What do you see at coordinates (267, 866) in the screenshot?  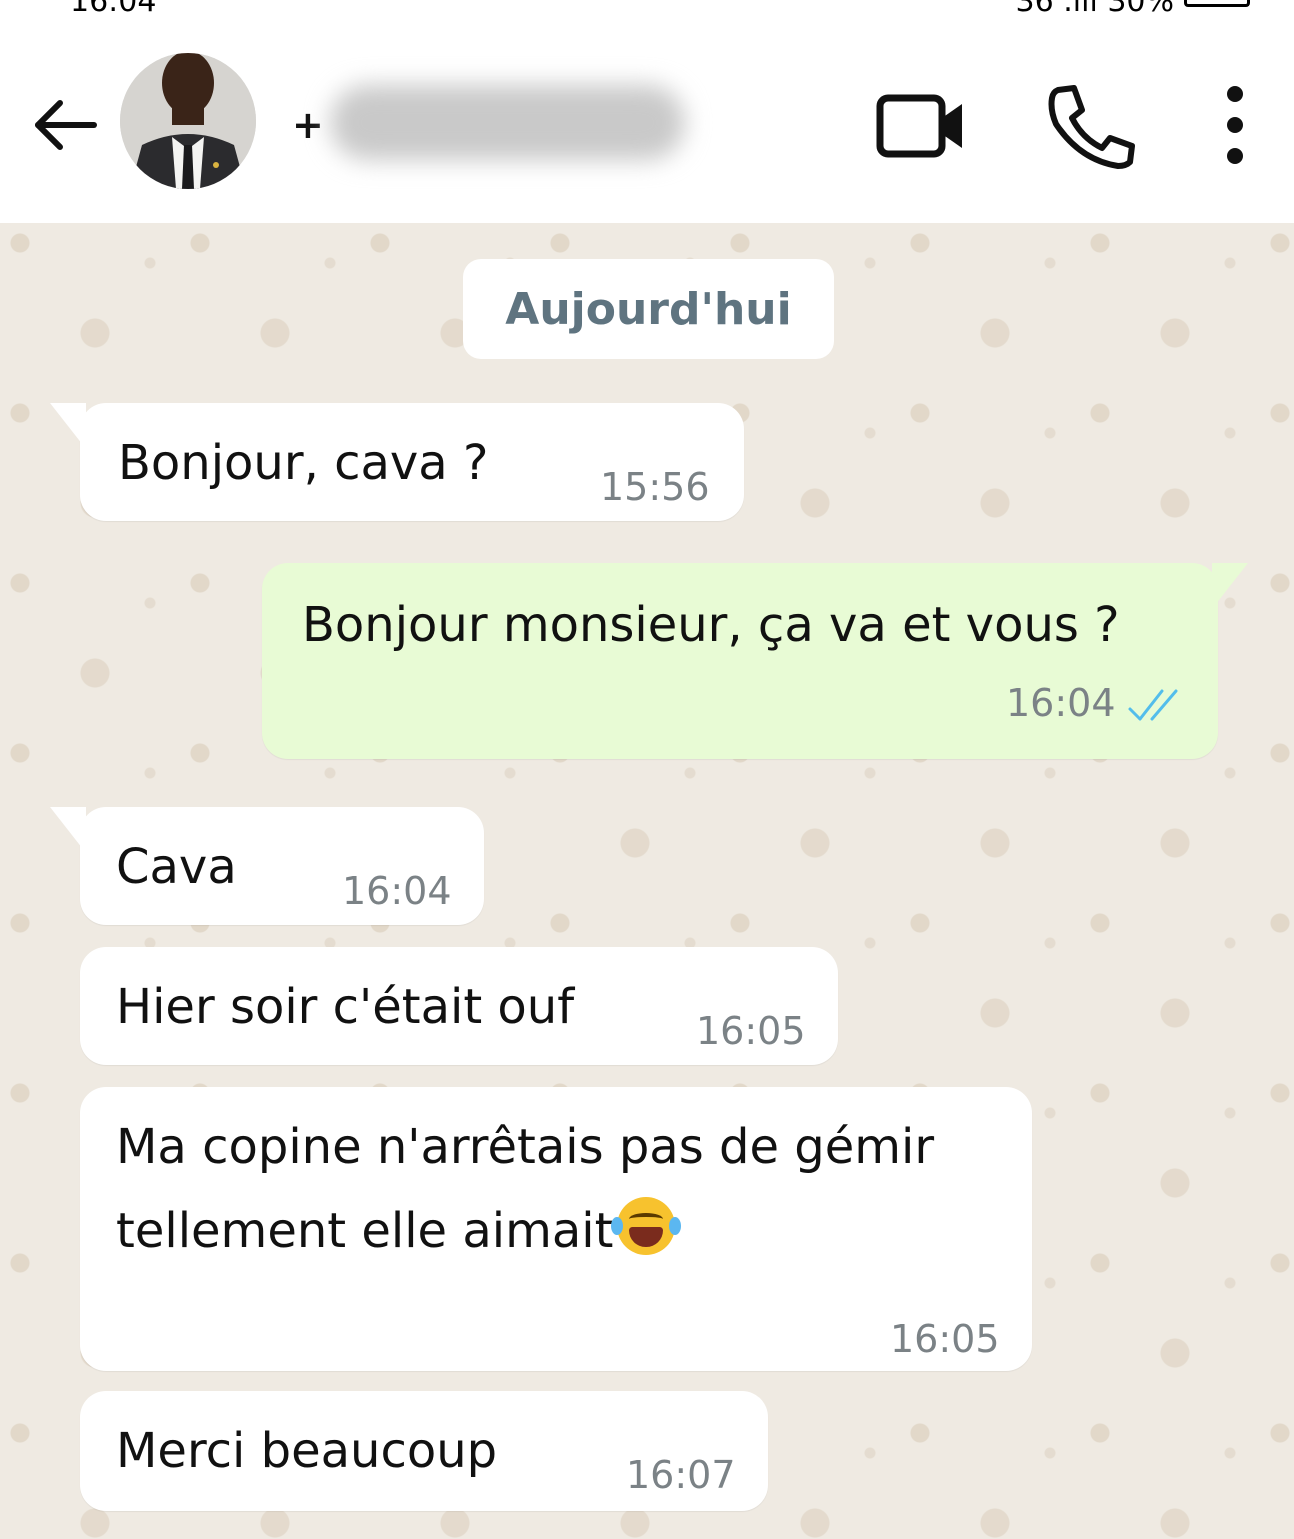 I see `message-bubble-incoming: Cava 16:04` at bounding box center [267, 866].